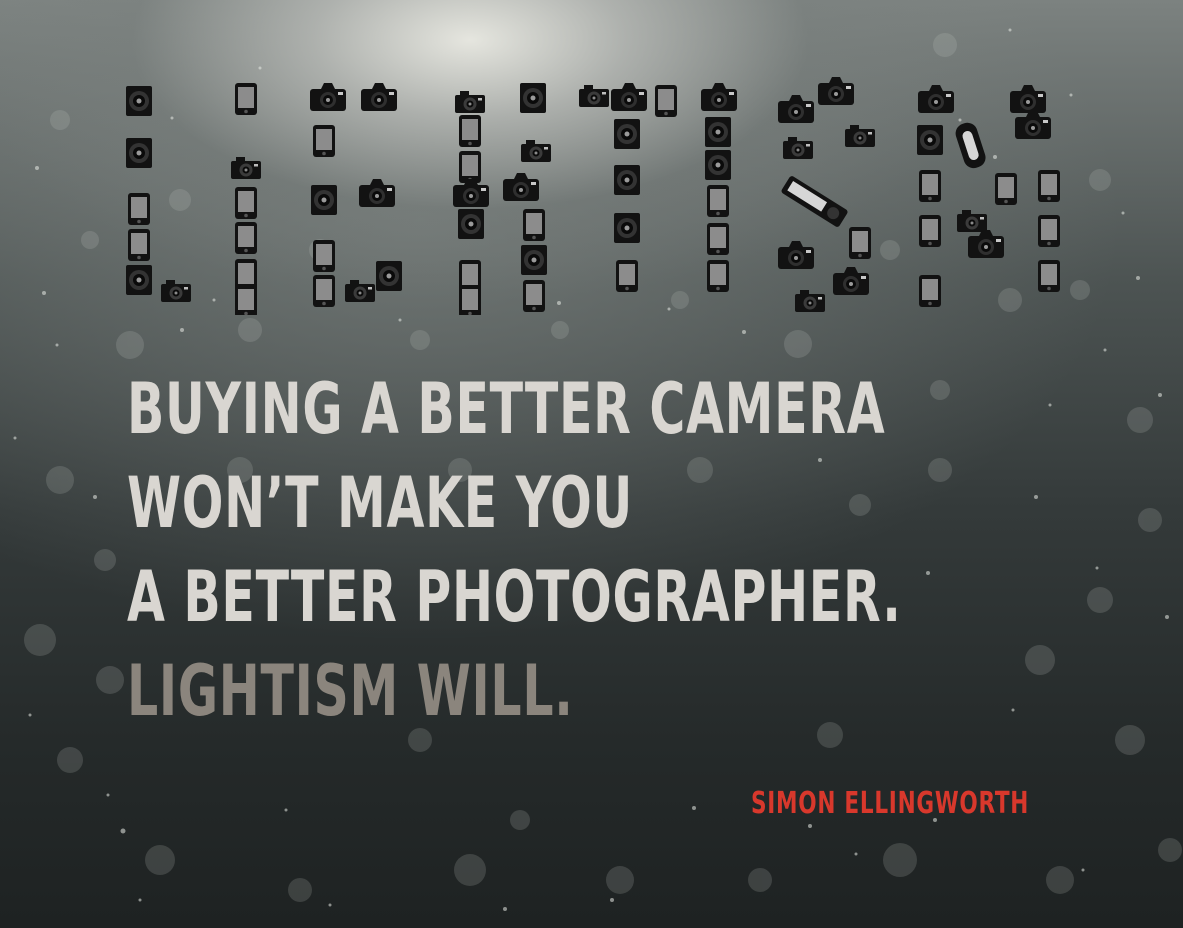  I want to click on logo-letter-t, so click(628, 187).